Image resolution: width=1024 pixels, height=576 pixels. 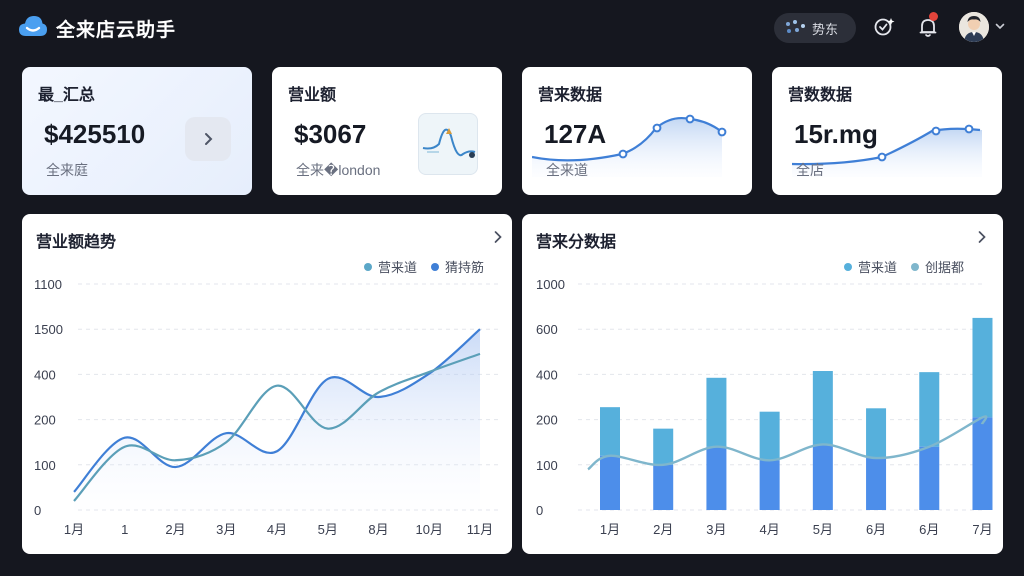 I want to click on x-tick-label: 7月, so click(x=982, y=529).